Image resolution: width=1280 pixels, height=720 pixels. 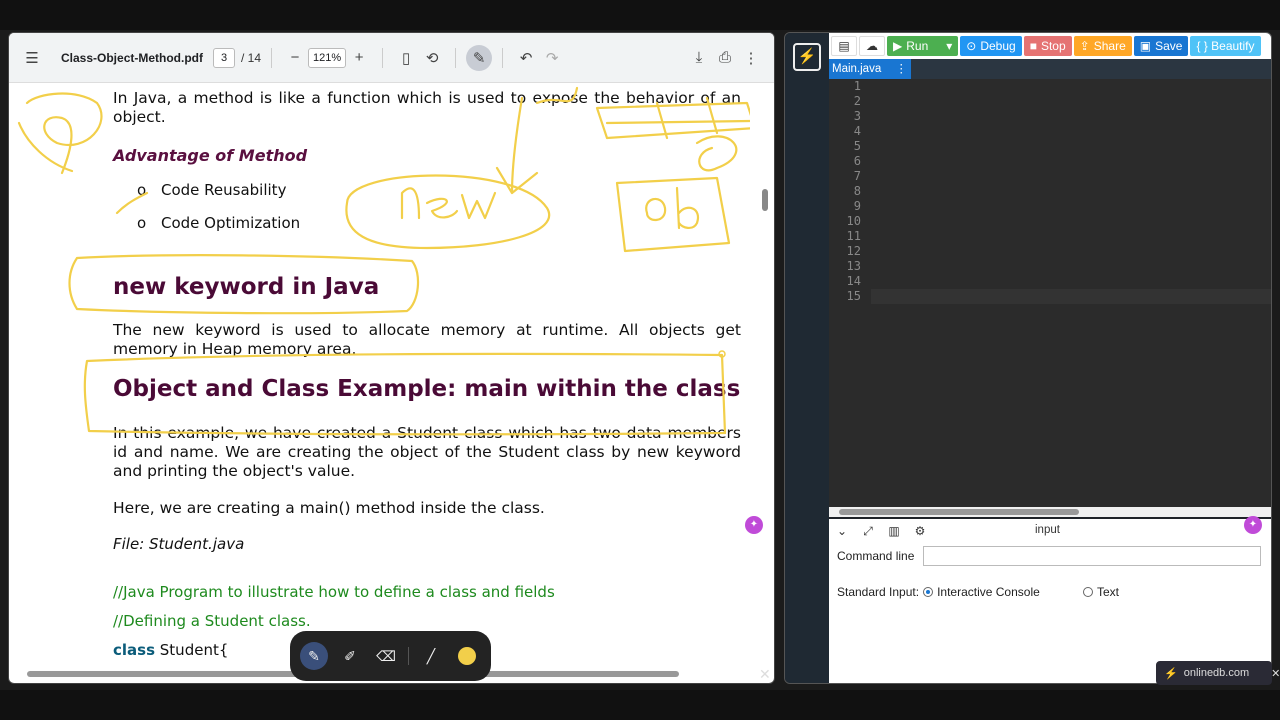 I want to click on save-label: Save, so click(x=1169, y=46).